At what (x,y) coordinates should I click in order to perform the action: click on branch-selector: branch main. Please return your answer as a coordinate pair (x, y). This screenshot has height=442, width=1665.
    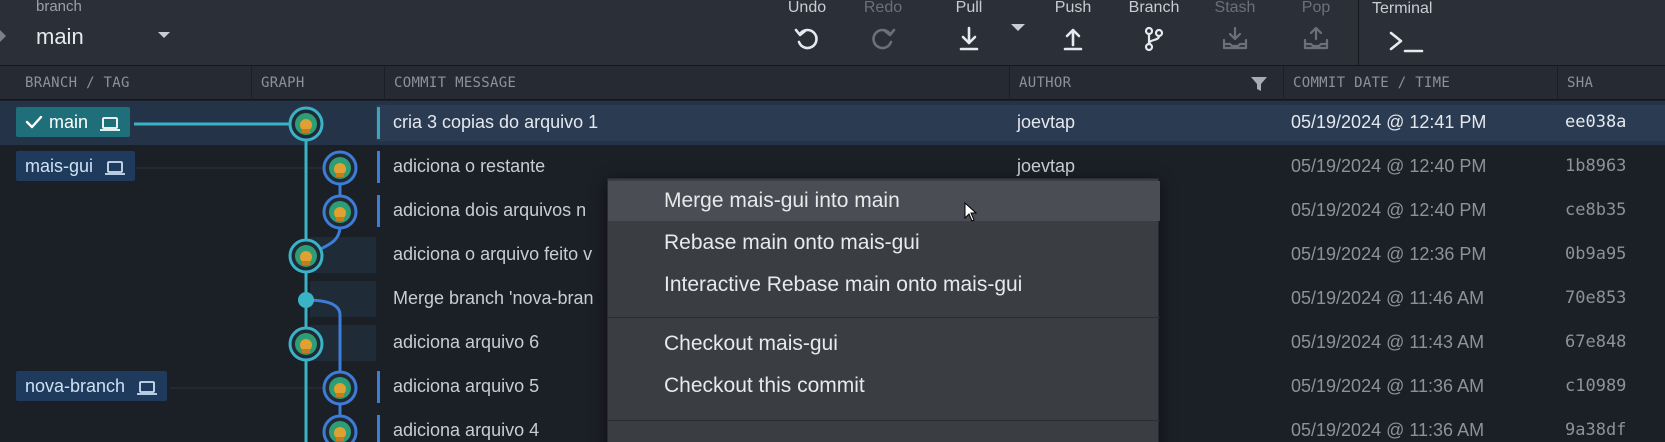
    Looking at the image, I should click on (106, 33).